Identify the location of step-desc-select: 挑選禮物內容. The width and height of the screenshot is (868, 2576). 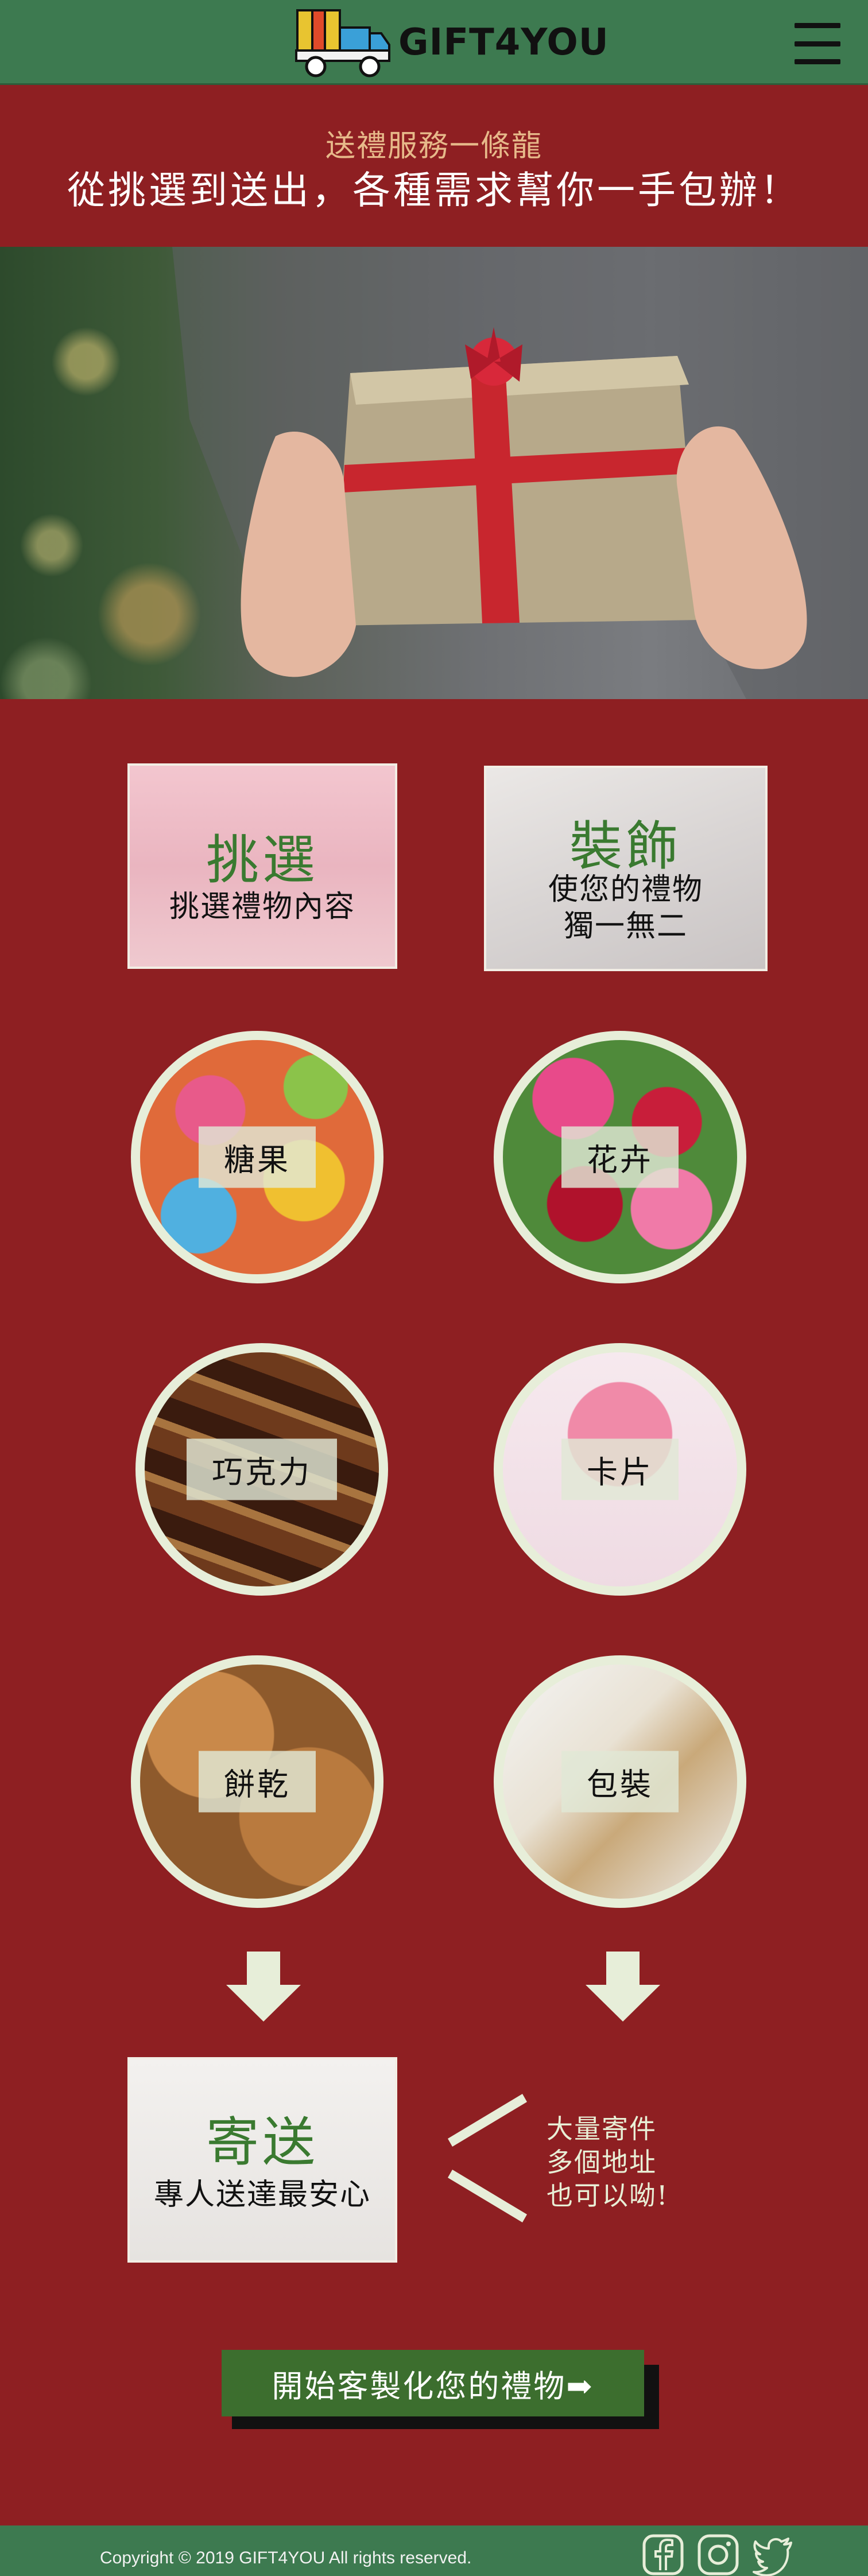
(262, 907).